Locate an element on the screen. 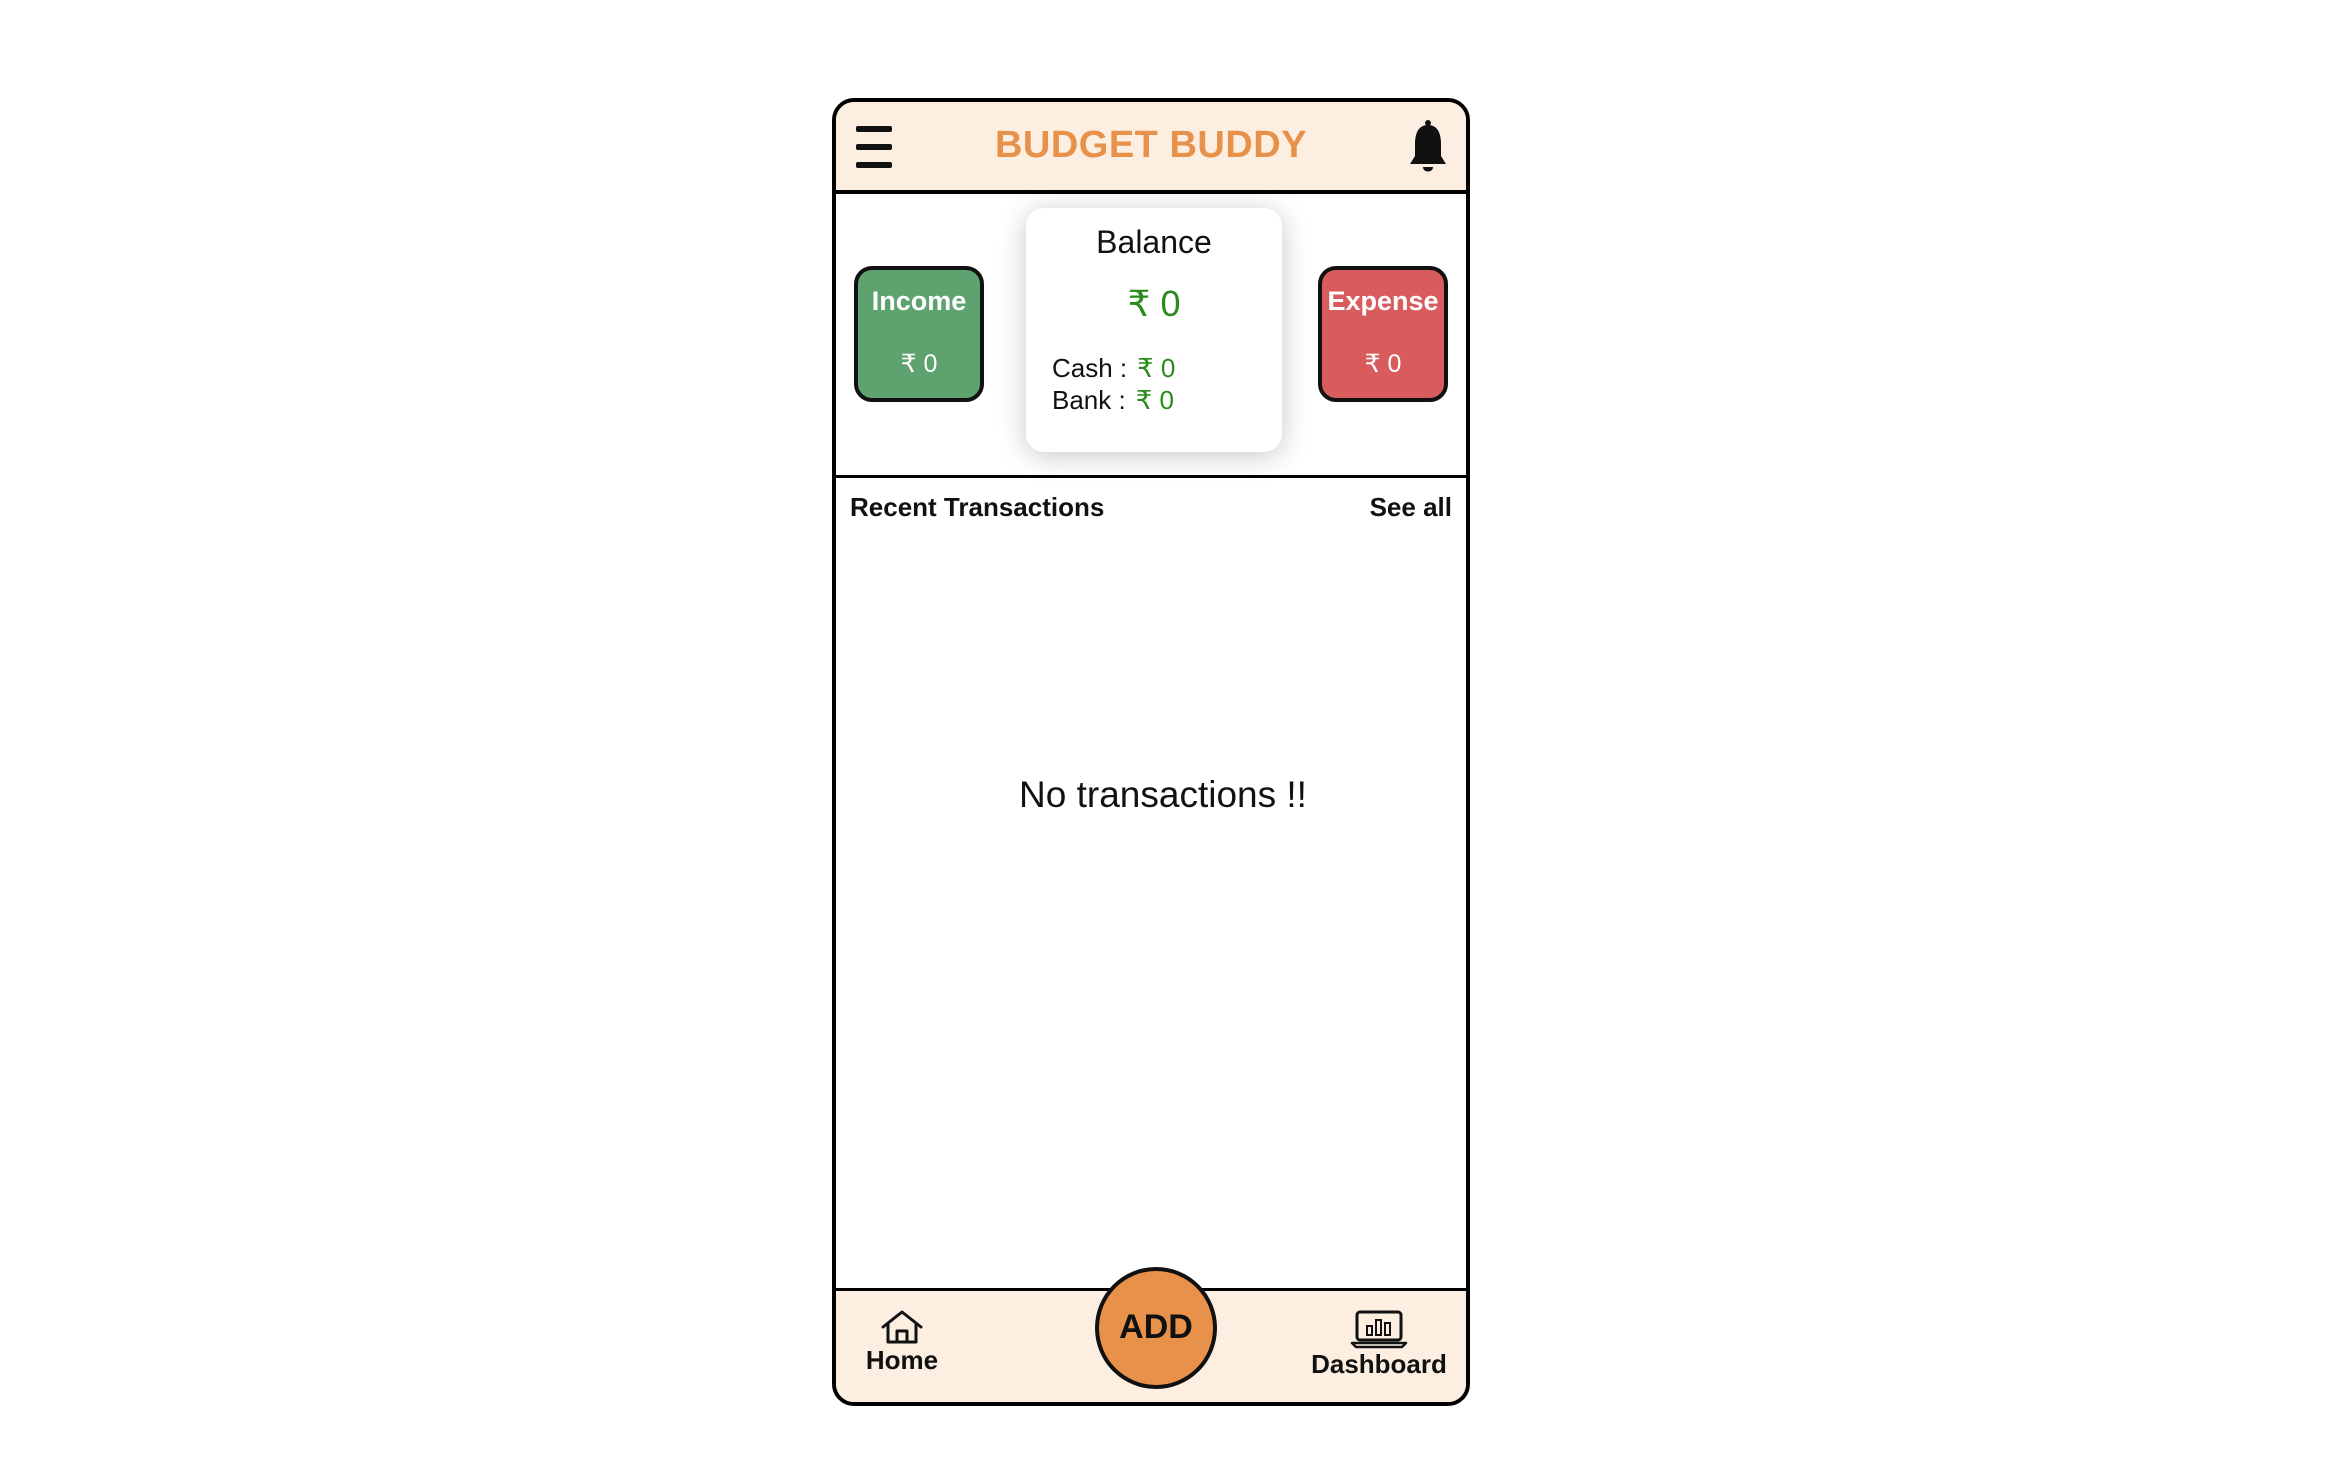 The height and width of the screenshot is (1474, 2336). balance-breakdown: Cash : ₹ 0 Bank : ₹ 0 is located at coordinates (1113, 384).